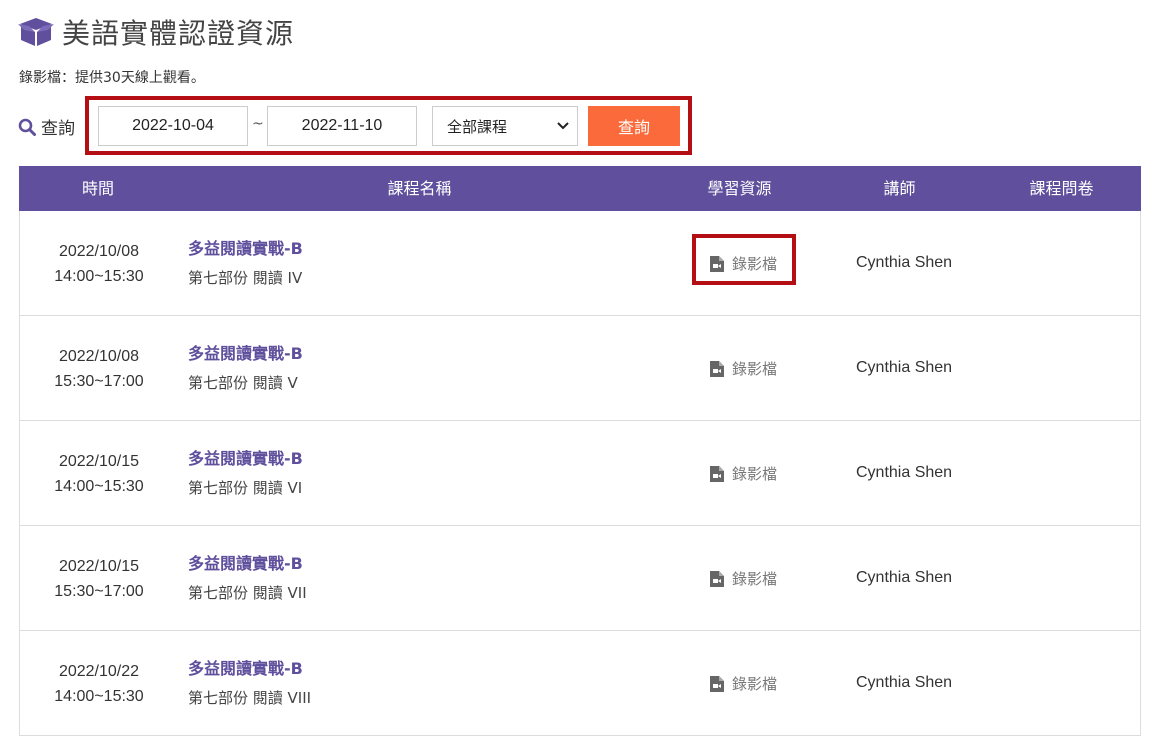 This screenshot has width=1170, height=736. Describe the element at coordinates (1061, 188) in the screenshot. I see `header-survey: 課程問卷` at that location.